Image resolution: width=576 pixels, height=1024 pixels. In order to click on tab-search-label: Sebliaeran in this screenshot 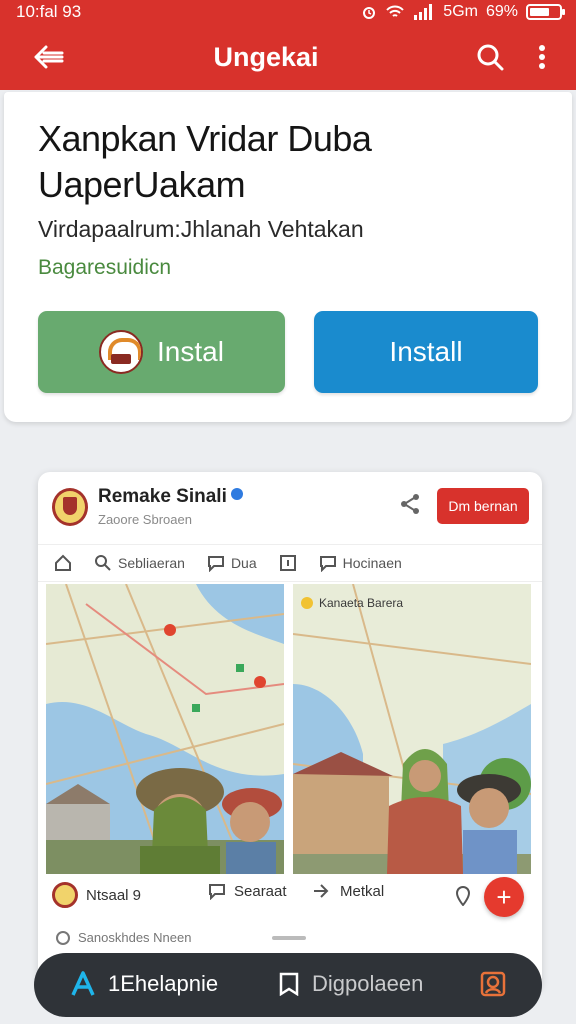, I will do `click(151, 563)`.